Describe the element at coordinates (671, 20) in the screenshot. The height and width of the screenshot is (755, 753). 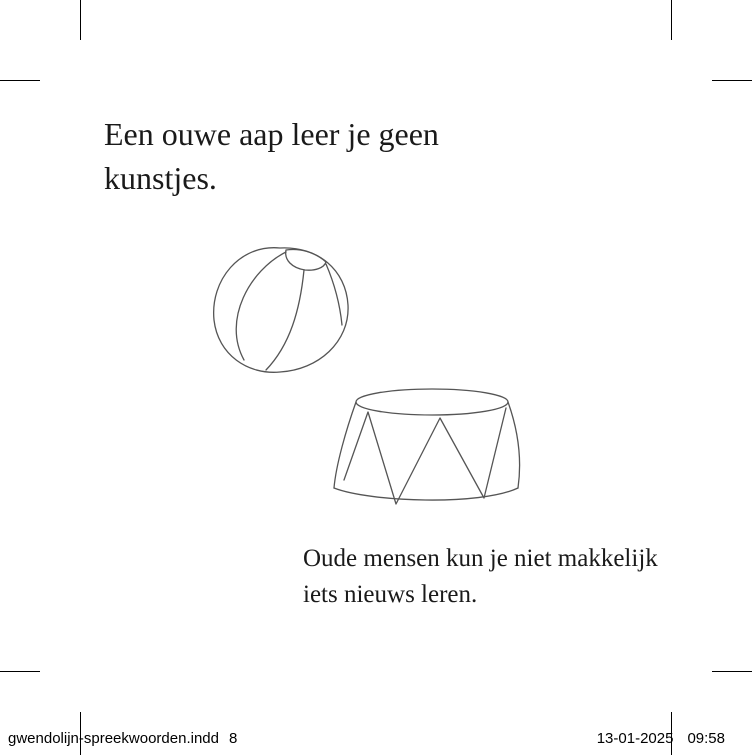
I see `crop-mark-top-right` at that location.